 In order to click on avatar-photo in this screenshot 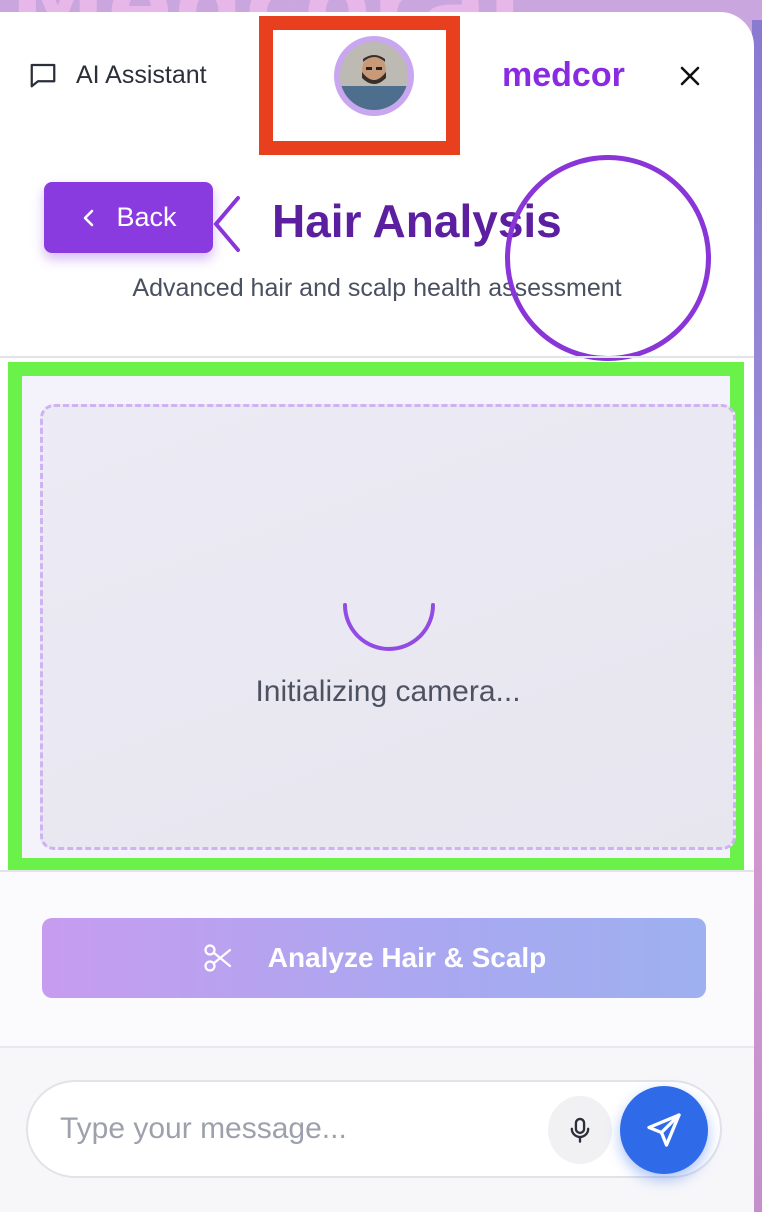, I will do `click(374, 76)`.